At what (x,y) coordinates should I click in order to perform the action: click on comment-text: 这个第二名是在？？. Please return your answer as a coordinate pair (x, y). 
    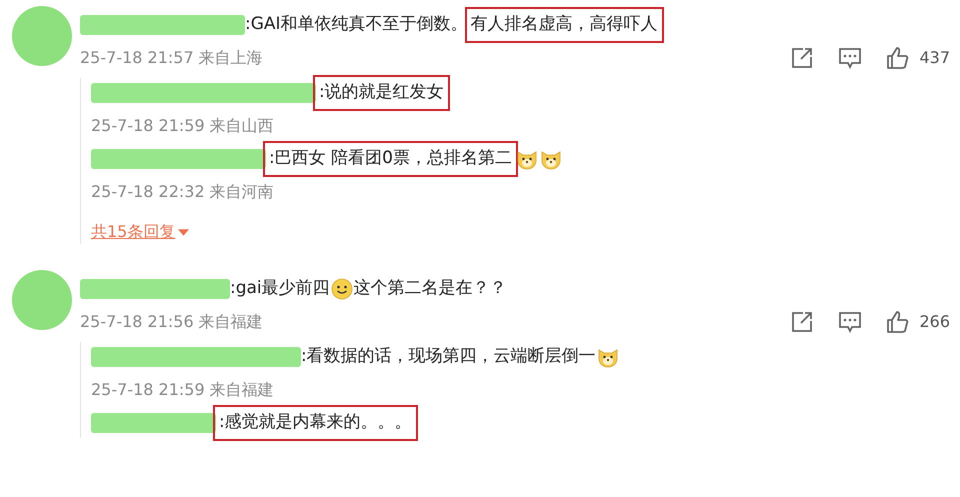
    Looking at the image, I should click on (430, 288).